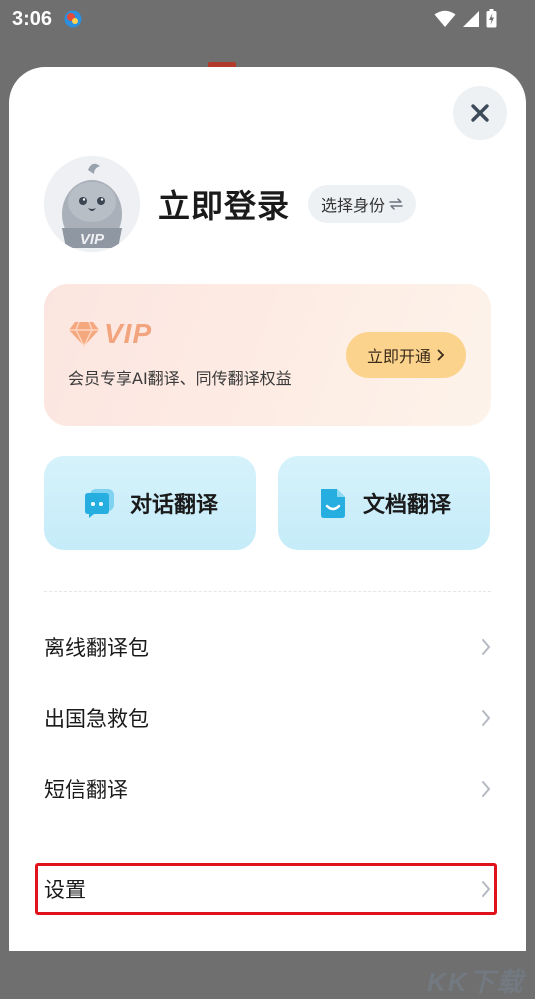 This screenshot has height=999, width=535. What do you see at coordinates (476, 982) in the screenshot?
I see `watermark: KK下载` at bounding box center [476, 982].